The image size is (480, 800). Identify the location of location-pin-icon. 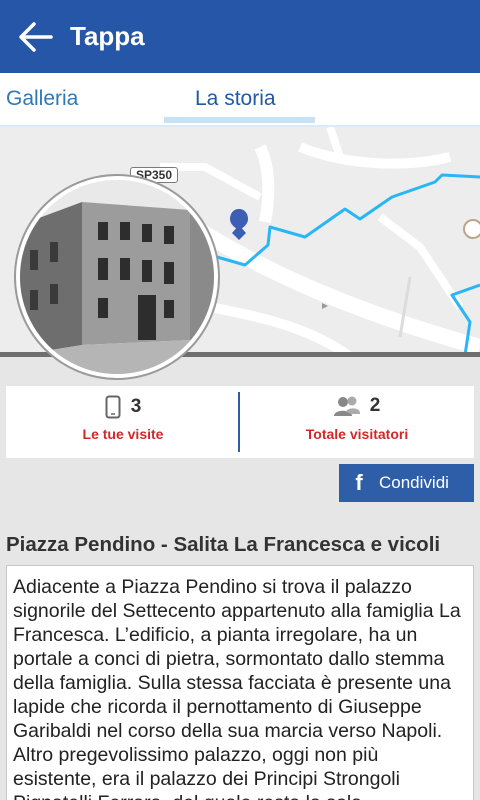
(239, 224).